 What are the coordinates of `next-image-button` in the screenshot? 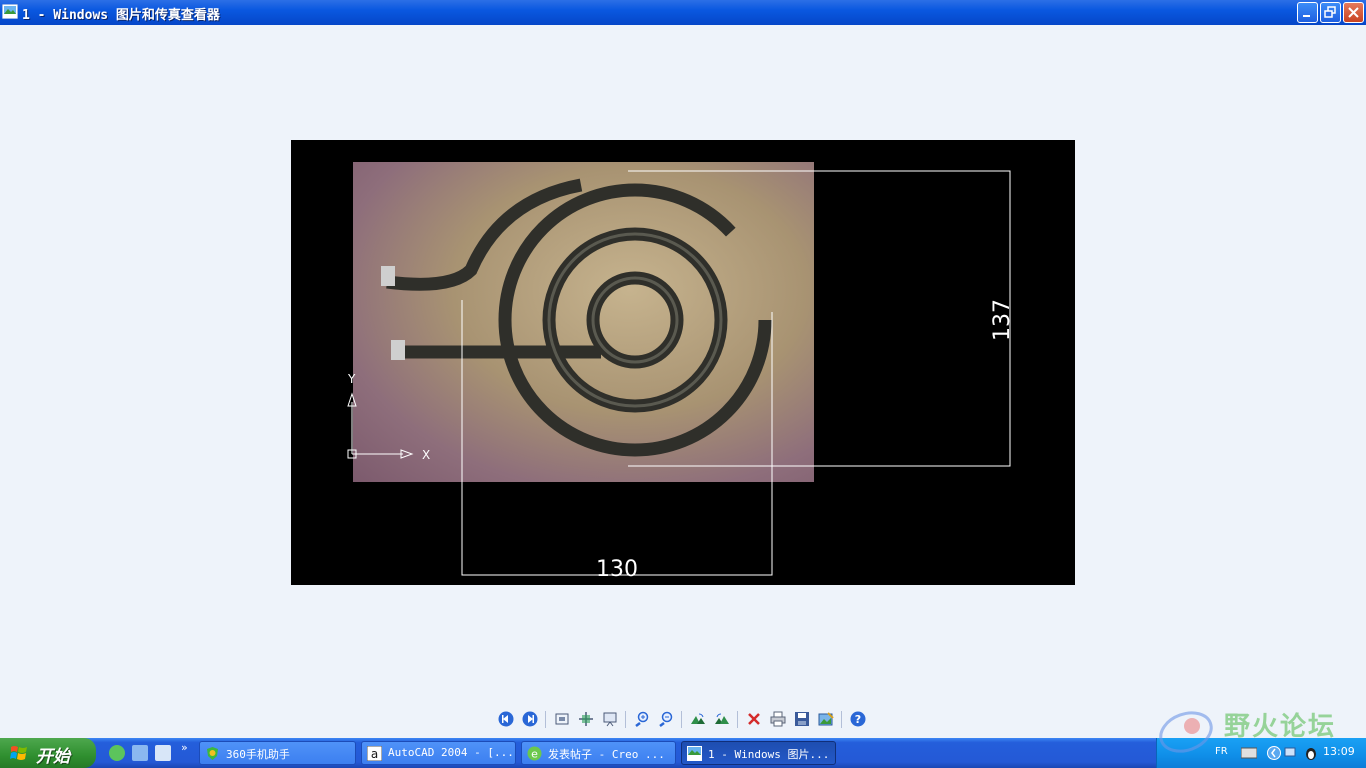 It's located at (530, 719).